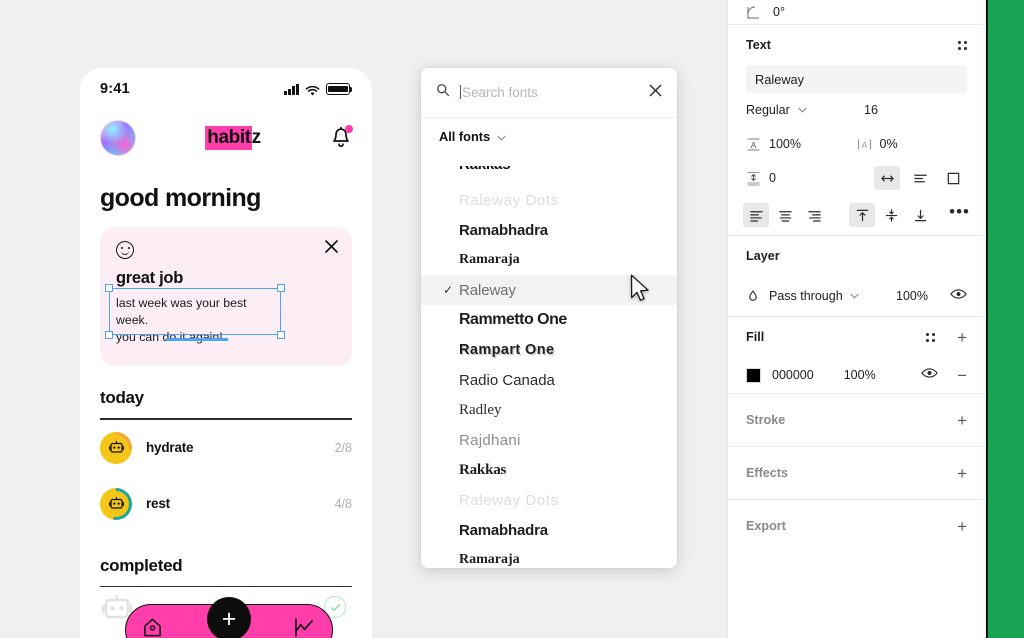 Image resolution: width=1024 pixels, height=638 pixels. I want to click on promo-body-line-2: you can do it again!, so click(169, 337).